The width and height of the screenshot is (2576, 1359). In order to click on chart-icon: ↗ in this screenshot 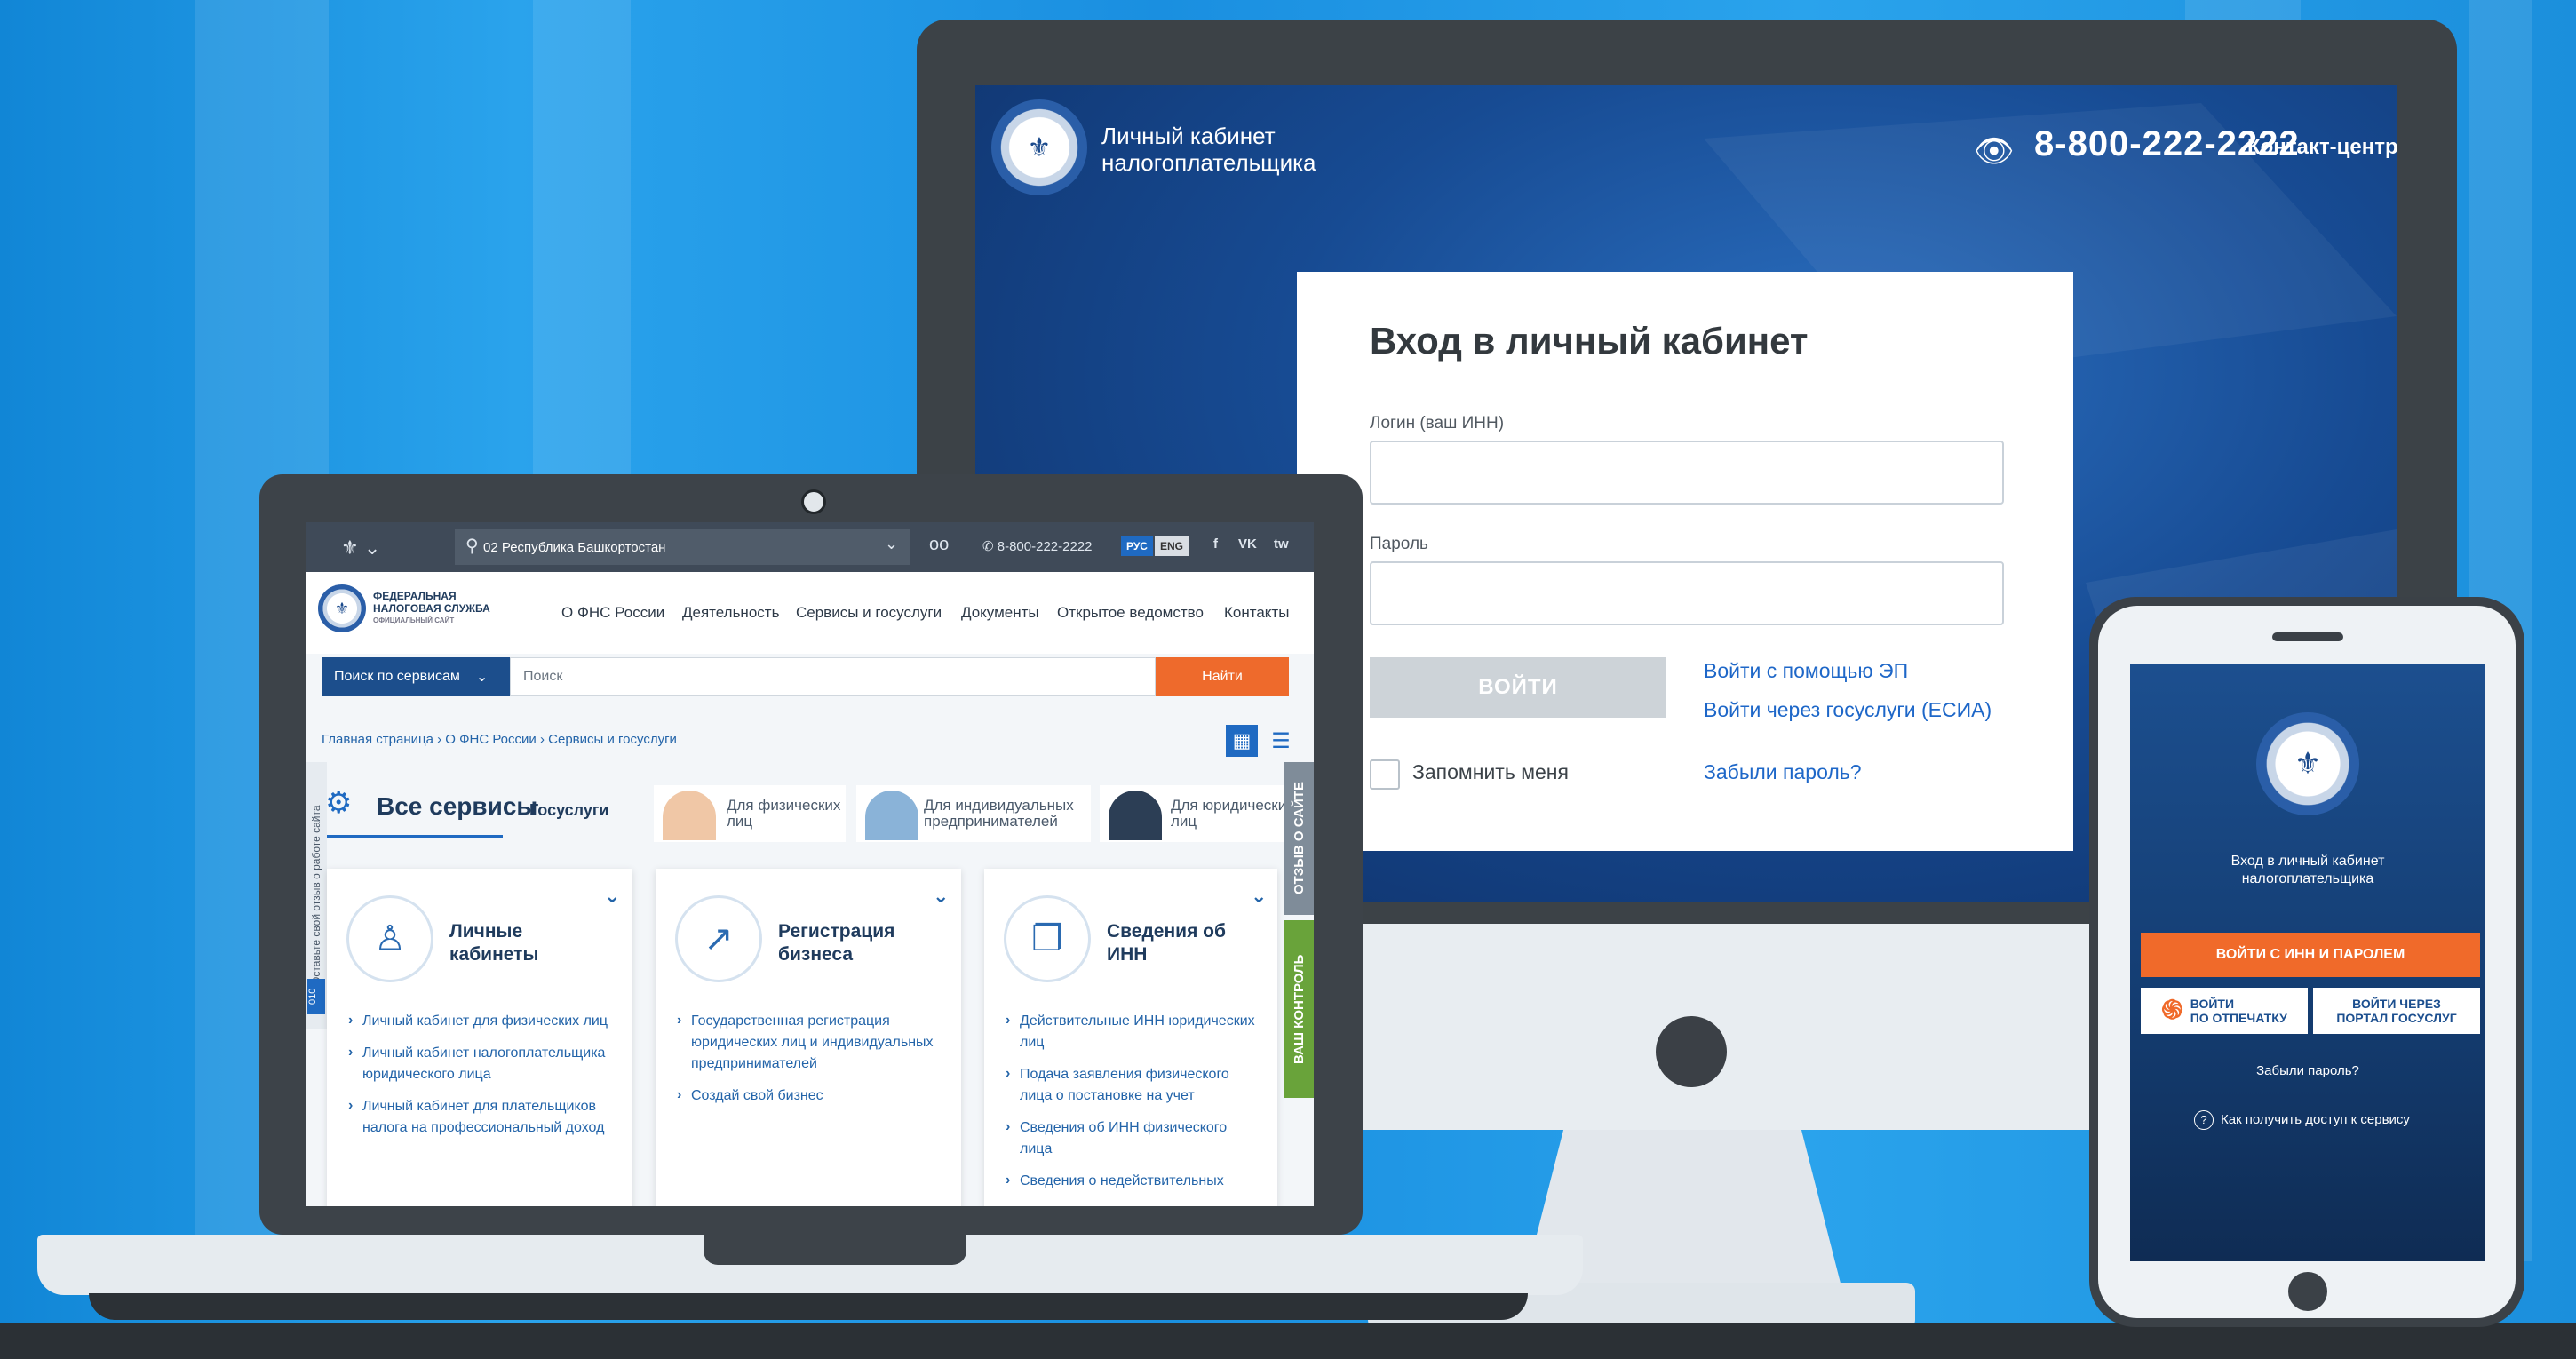, I will do `click(718, 938)`.